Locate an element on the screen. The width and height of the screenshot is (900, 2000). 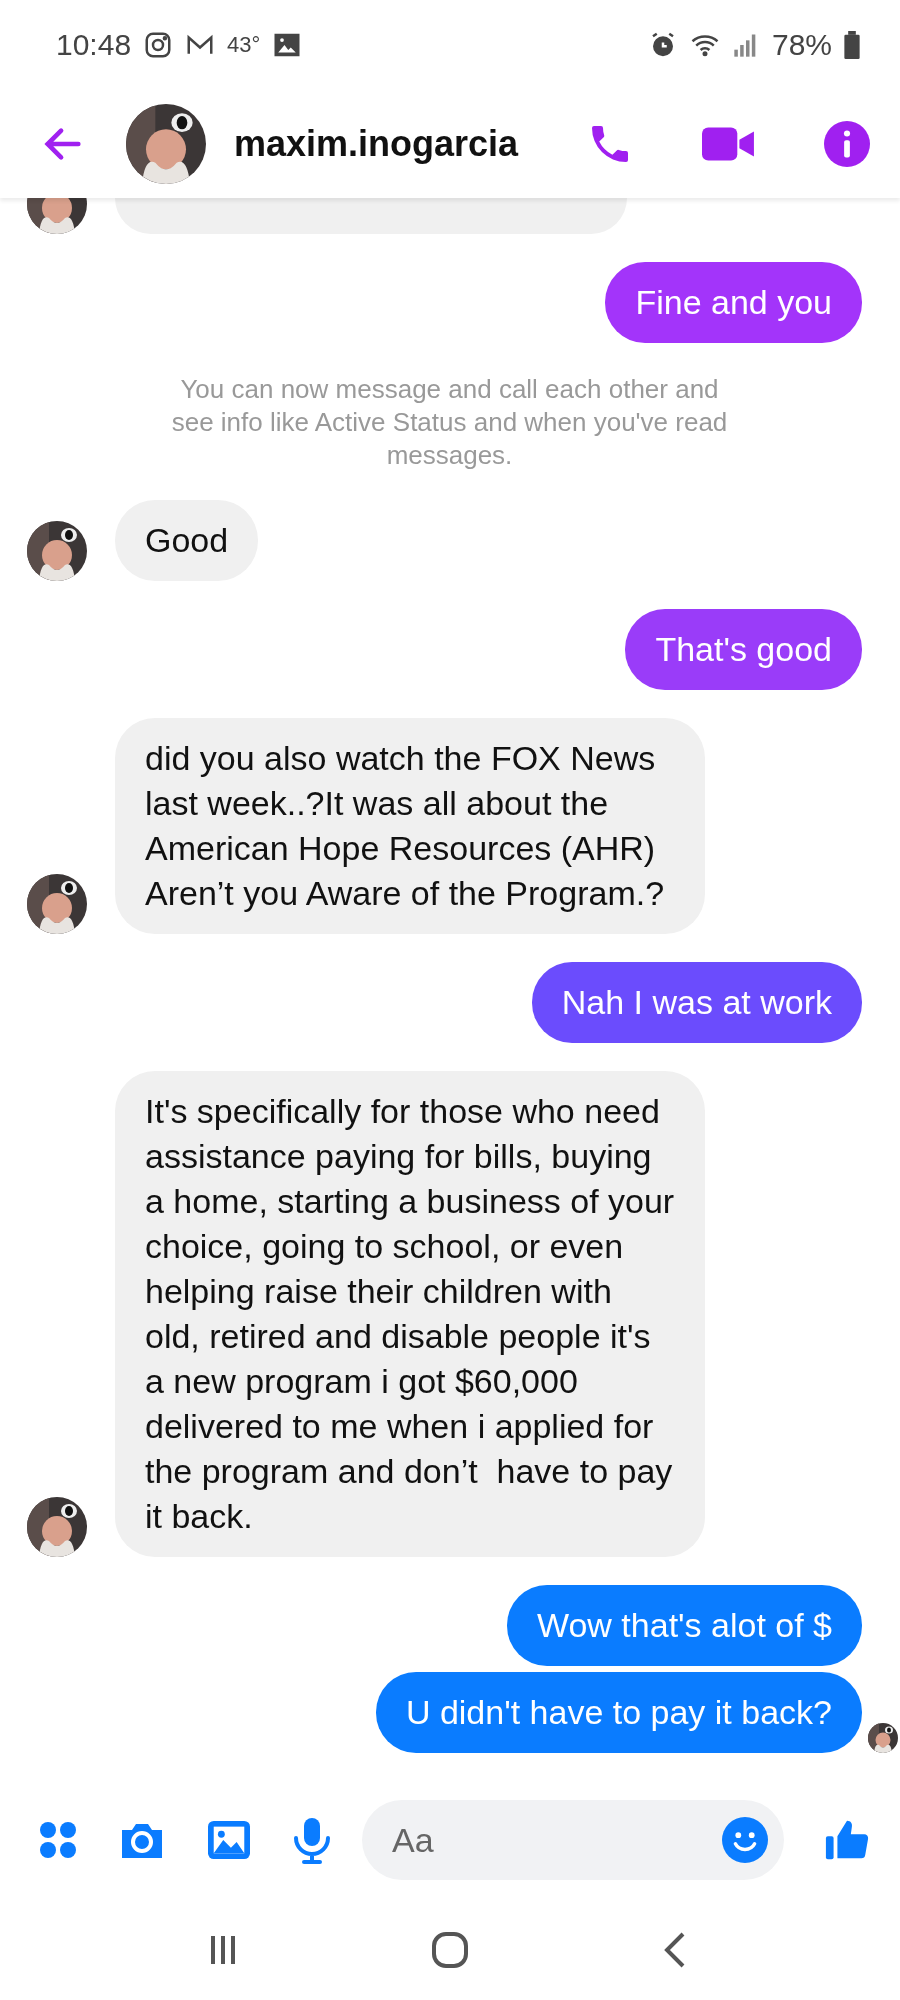
message-bubble: Good is located at coordinates (187, 540).